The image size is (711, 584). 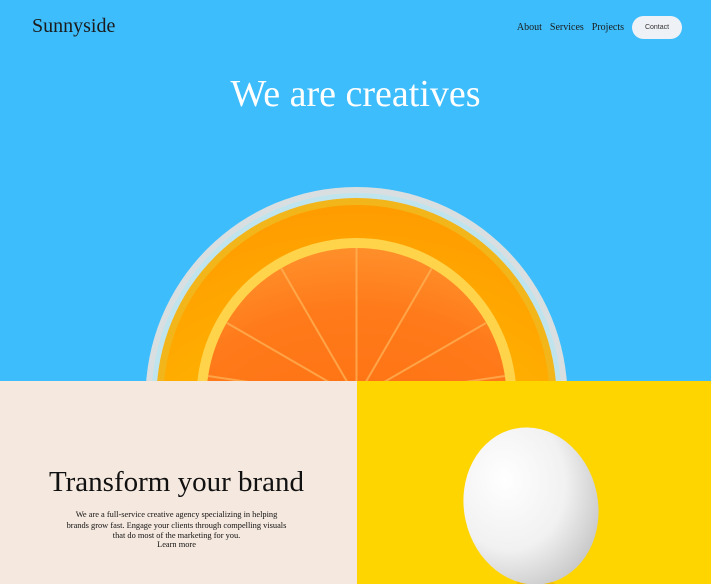 I want to click on learn-more-link: Learn more, so click(x=176, y=544).